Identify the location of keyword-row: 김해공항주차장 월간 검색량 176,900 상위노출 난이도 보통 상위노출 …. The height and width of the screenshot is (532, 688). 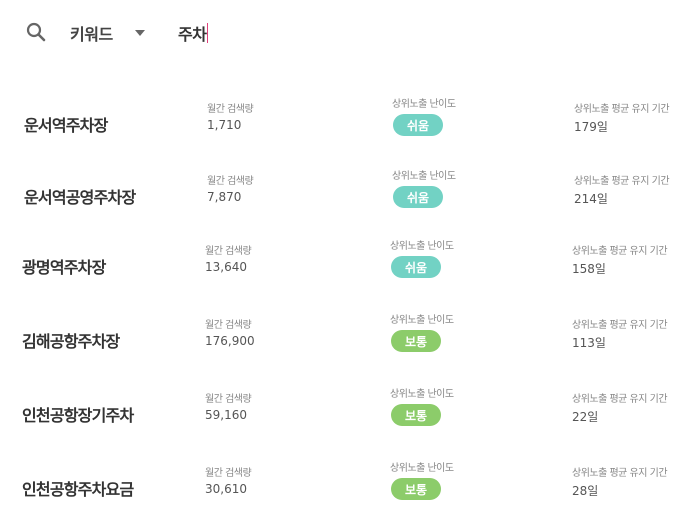
(344, 349).